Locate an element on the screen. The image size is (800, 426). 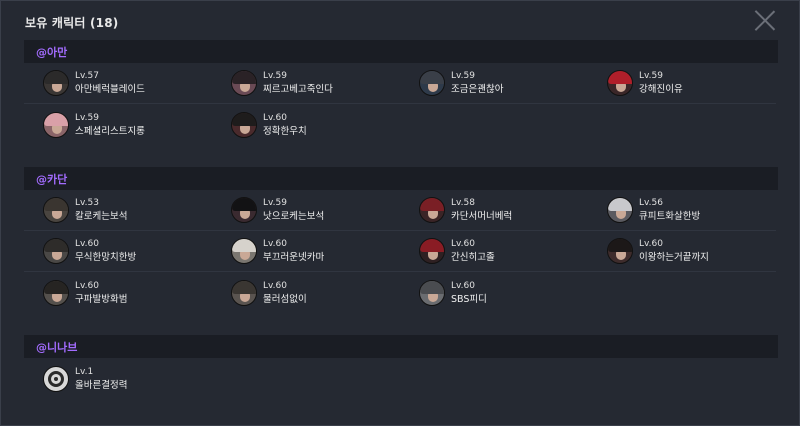
character-card: Lv.60 정확한우치 is located at coordinates (306, 124).